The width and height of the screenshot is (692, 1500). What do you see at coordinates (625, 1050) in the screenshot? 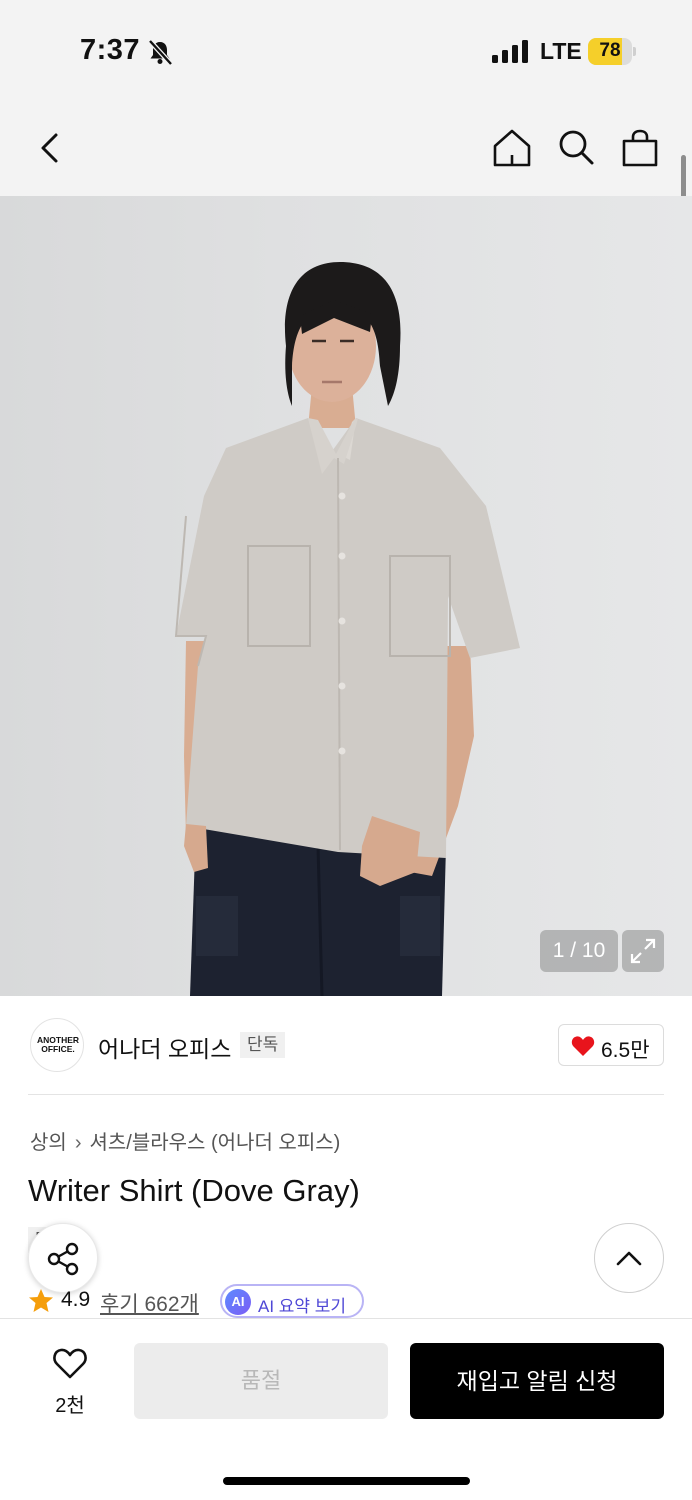
I see `brand-like-count: 6.5만` at bounding box center [625, 1050].